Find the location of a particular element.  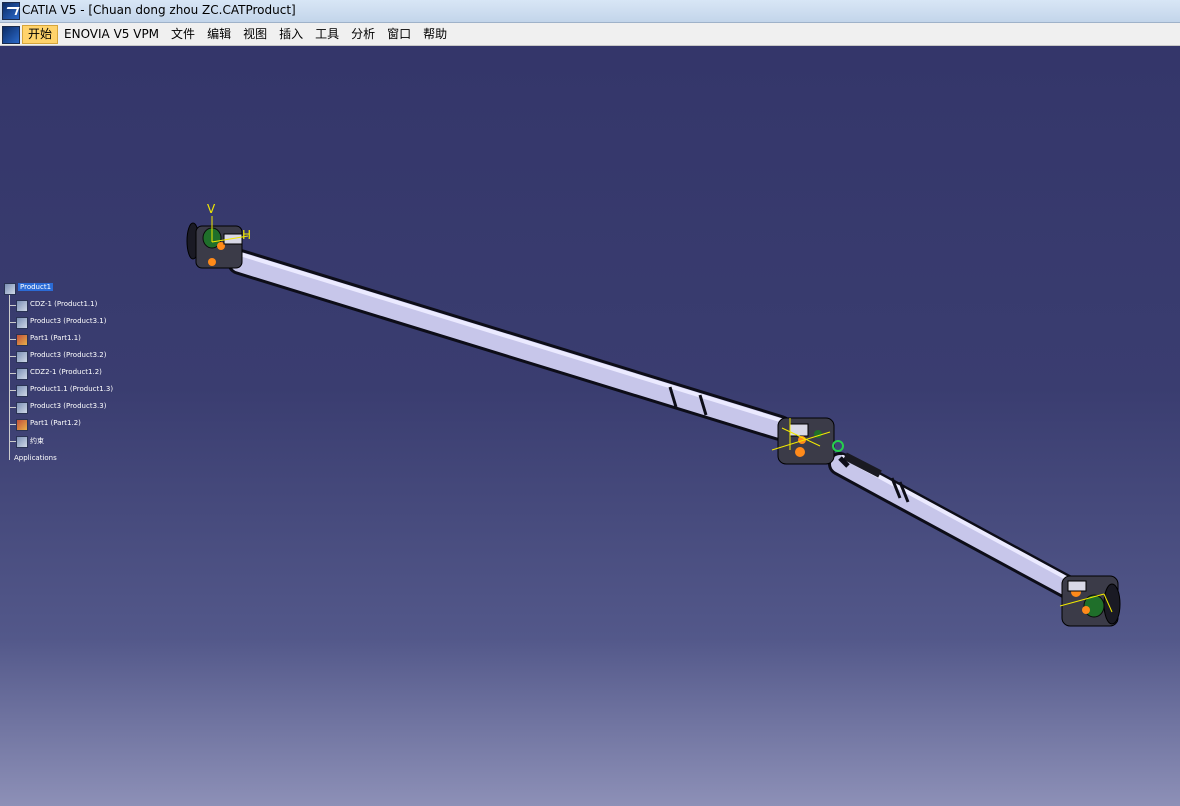

axis-label-h: H is located at coordinates (246, 235).